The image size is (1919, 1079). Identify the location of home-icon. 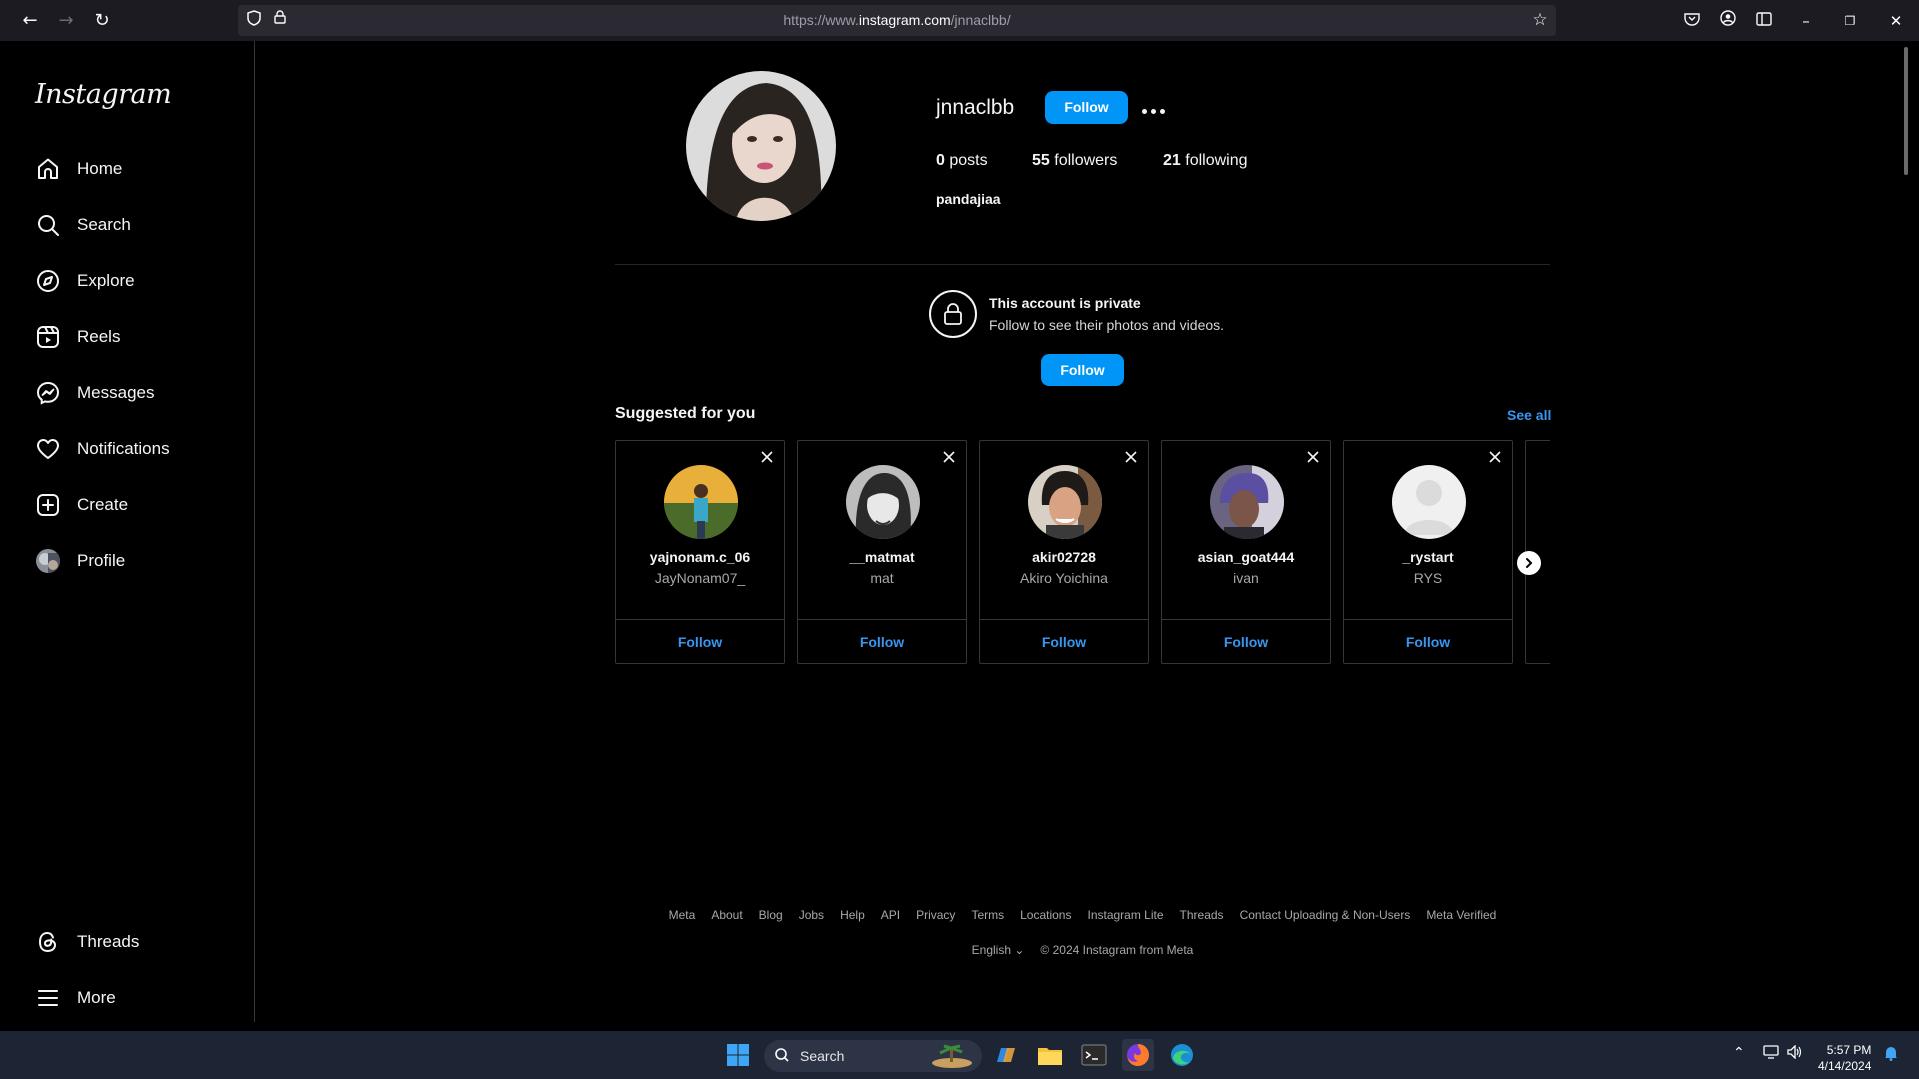
(48, 169).